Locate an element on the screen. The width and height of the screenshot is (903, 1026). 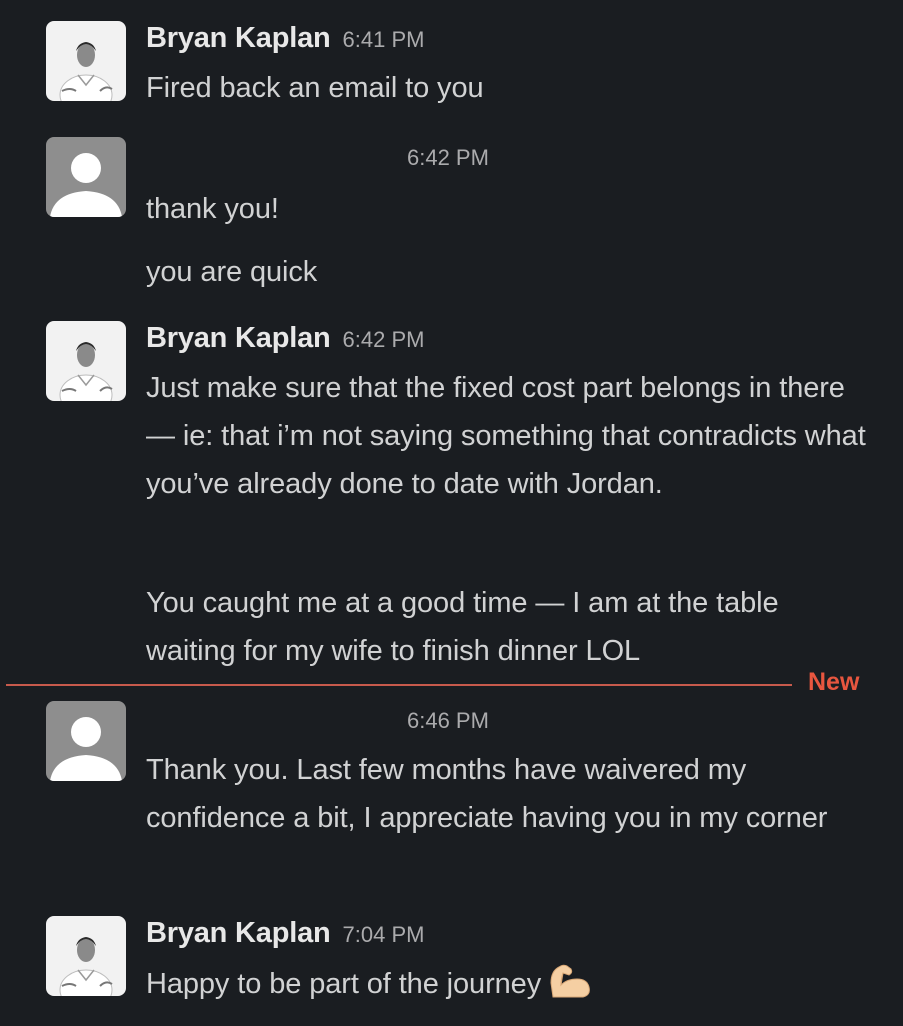
timestamp: 7:04 PM is located at coordinates (384, 934).